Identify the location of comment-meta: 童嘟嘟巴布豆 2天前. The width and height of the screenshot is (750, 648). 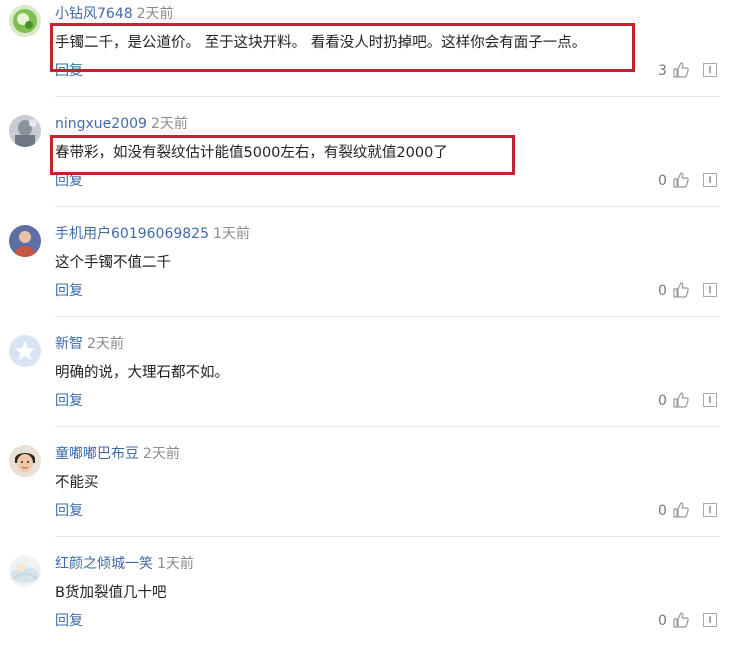
(117, 454).